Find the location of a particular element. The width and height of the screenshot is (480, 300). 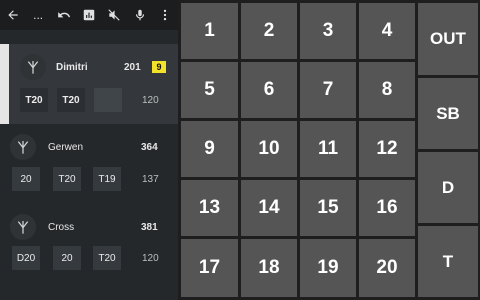

turn-total: 137 is located at coordinates (150, 179).